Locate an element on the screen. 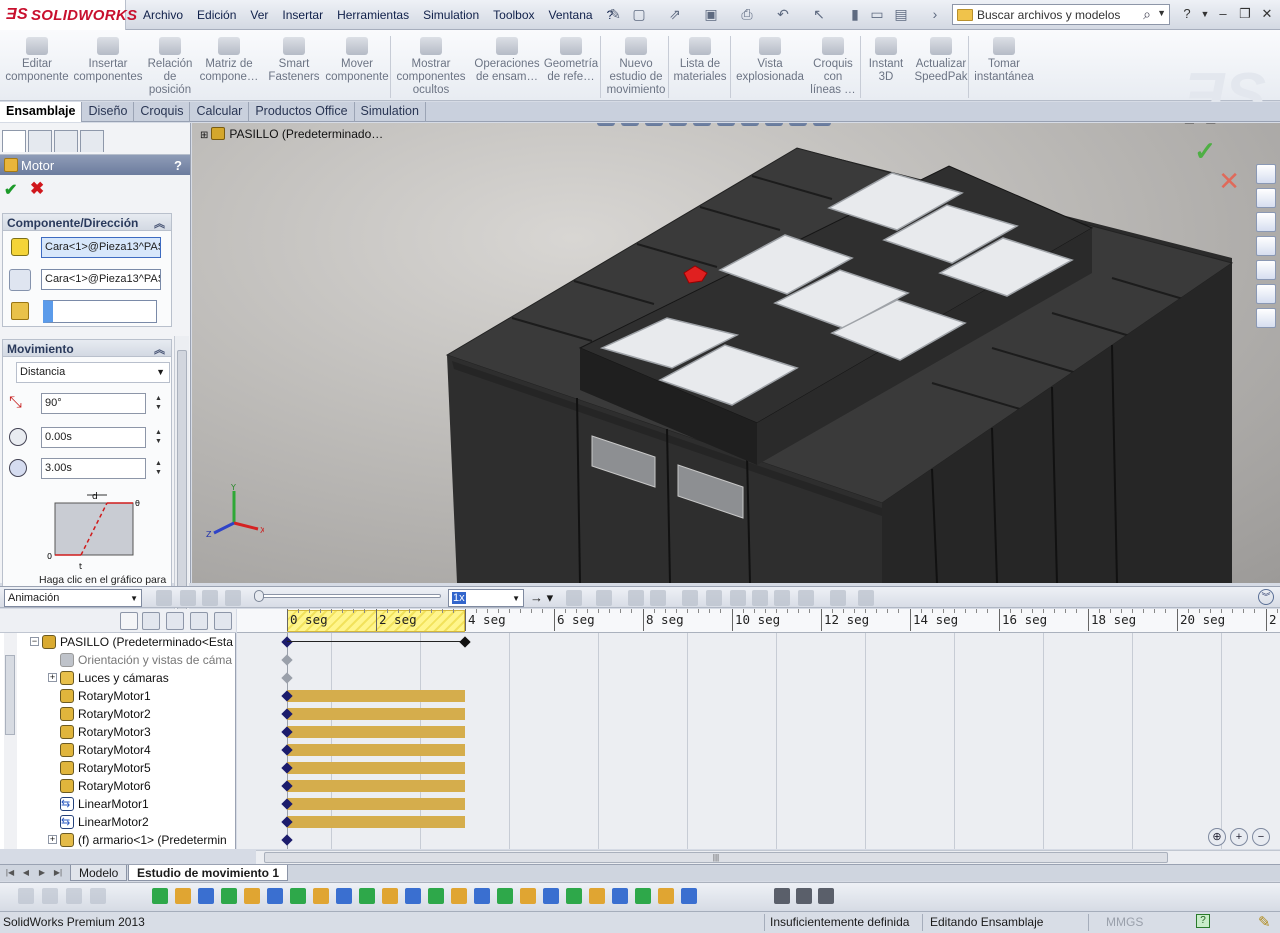 This screenshot has height=933, width=1280. tree-row: RotaryMotor6 is located at coordinates (118, 786).